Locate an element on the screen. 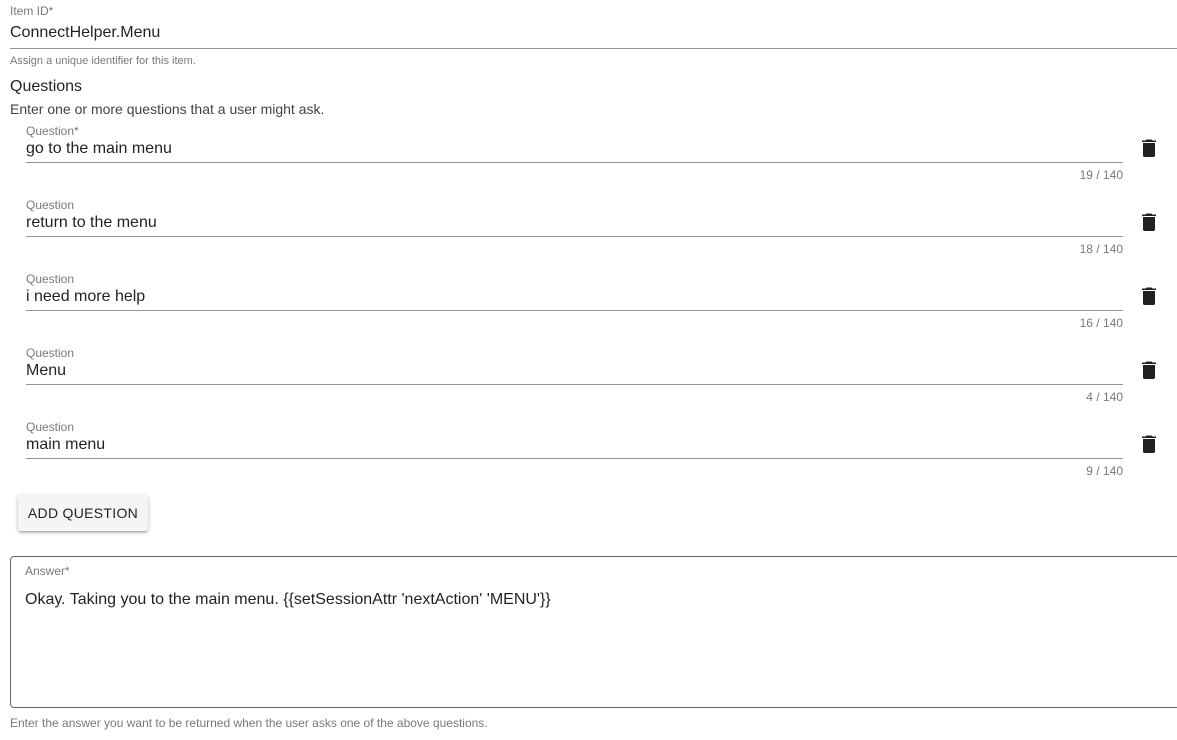 The width and height of the screenshot is (1177, 740). item-id-value: ConnectHelper.Menu is located at coordinates (85, 33).